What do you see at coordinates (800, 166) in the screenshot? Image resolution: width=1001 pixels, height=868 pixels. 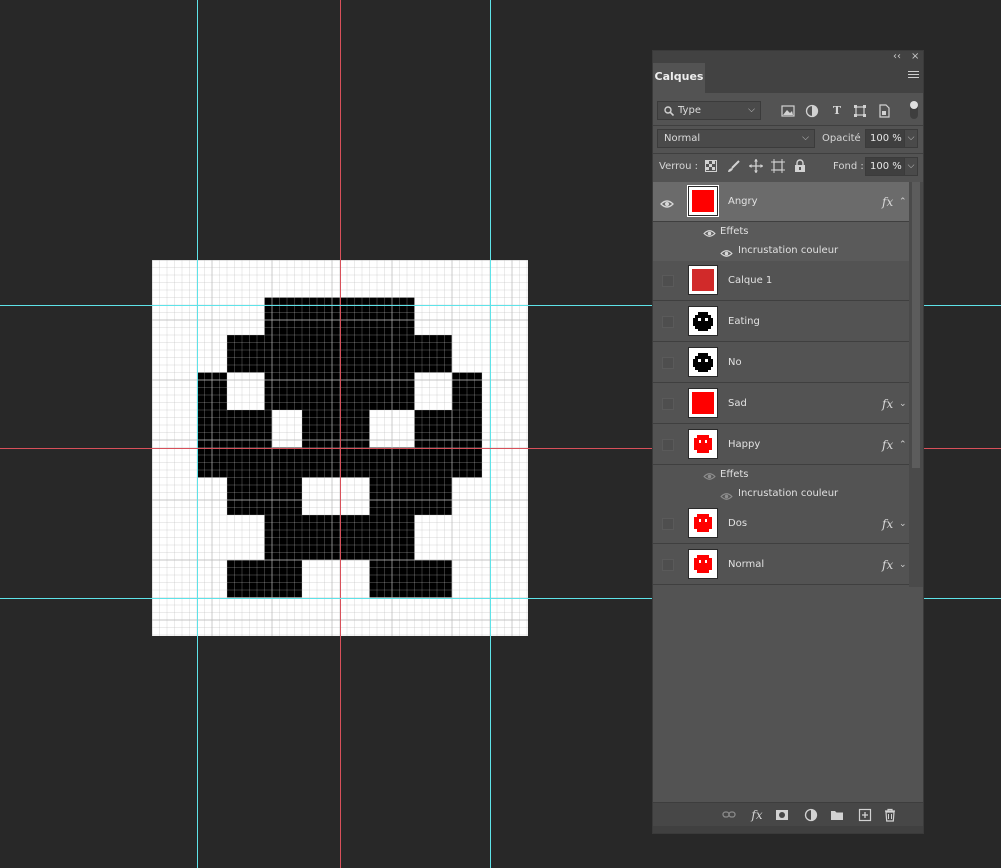 I see `lock-all-icon` at bounding box center [800, 166].